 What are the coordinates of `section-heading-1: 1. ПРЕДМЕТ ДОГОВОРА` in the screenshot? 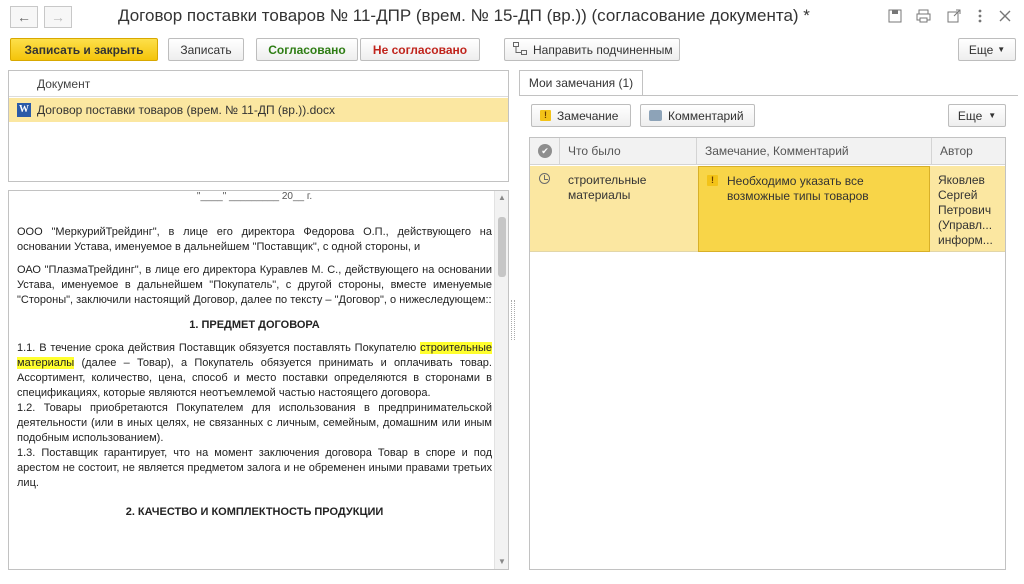 It's located at (254, 325).